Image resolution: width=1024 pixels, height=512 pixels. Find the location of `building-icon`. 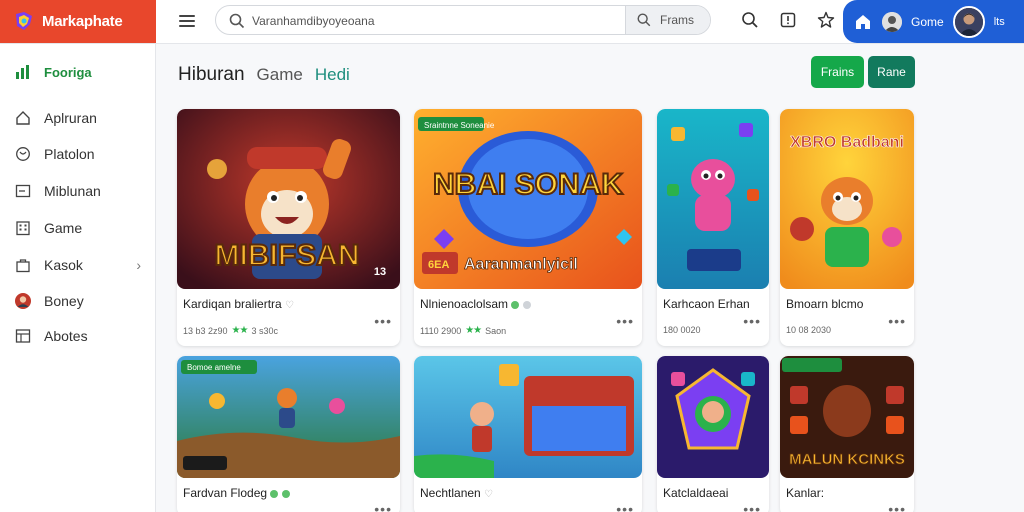

building-icon is located at coordinates (23, 228).